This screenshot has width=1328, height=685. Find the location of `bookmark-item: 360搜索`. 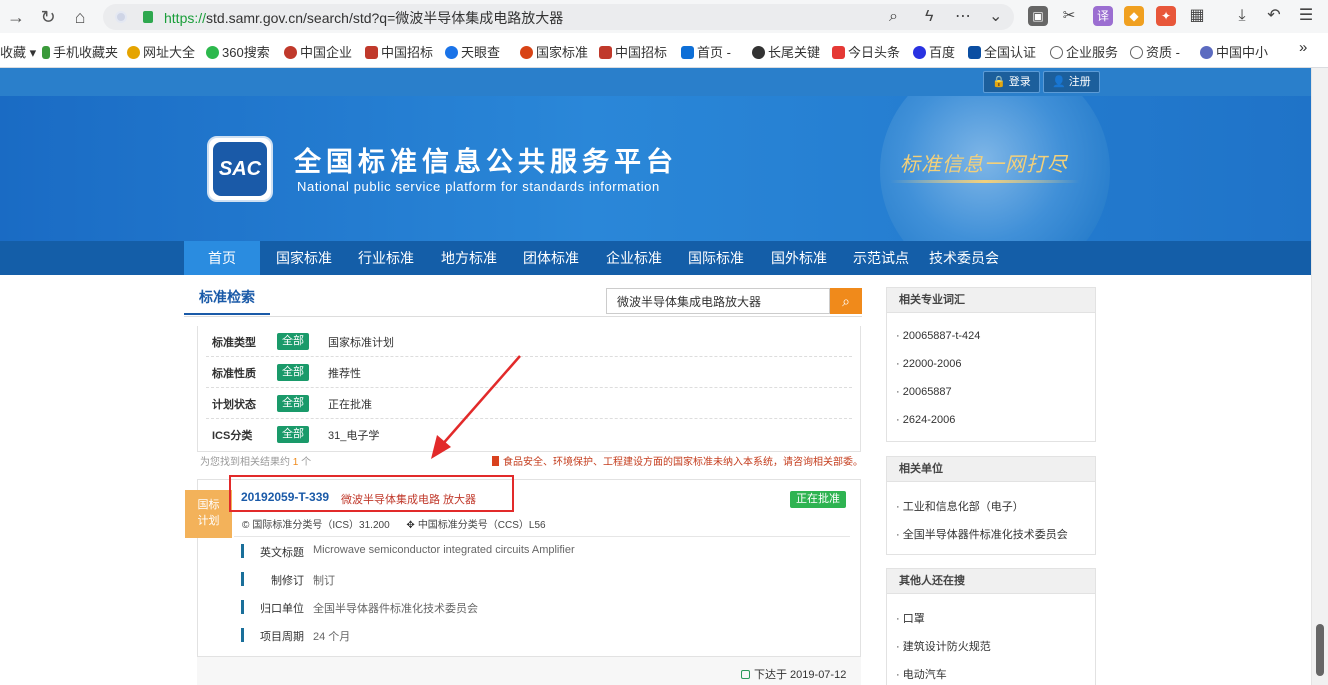

bookmark-item: 360搜索 is located at coordinates (238, 51).